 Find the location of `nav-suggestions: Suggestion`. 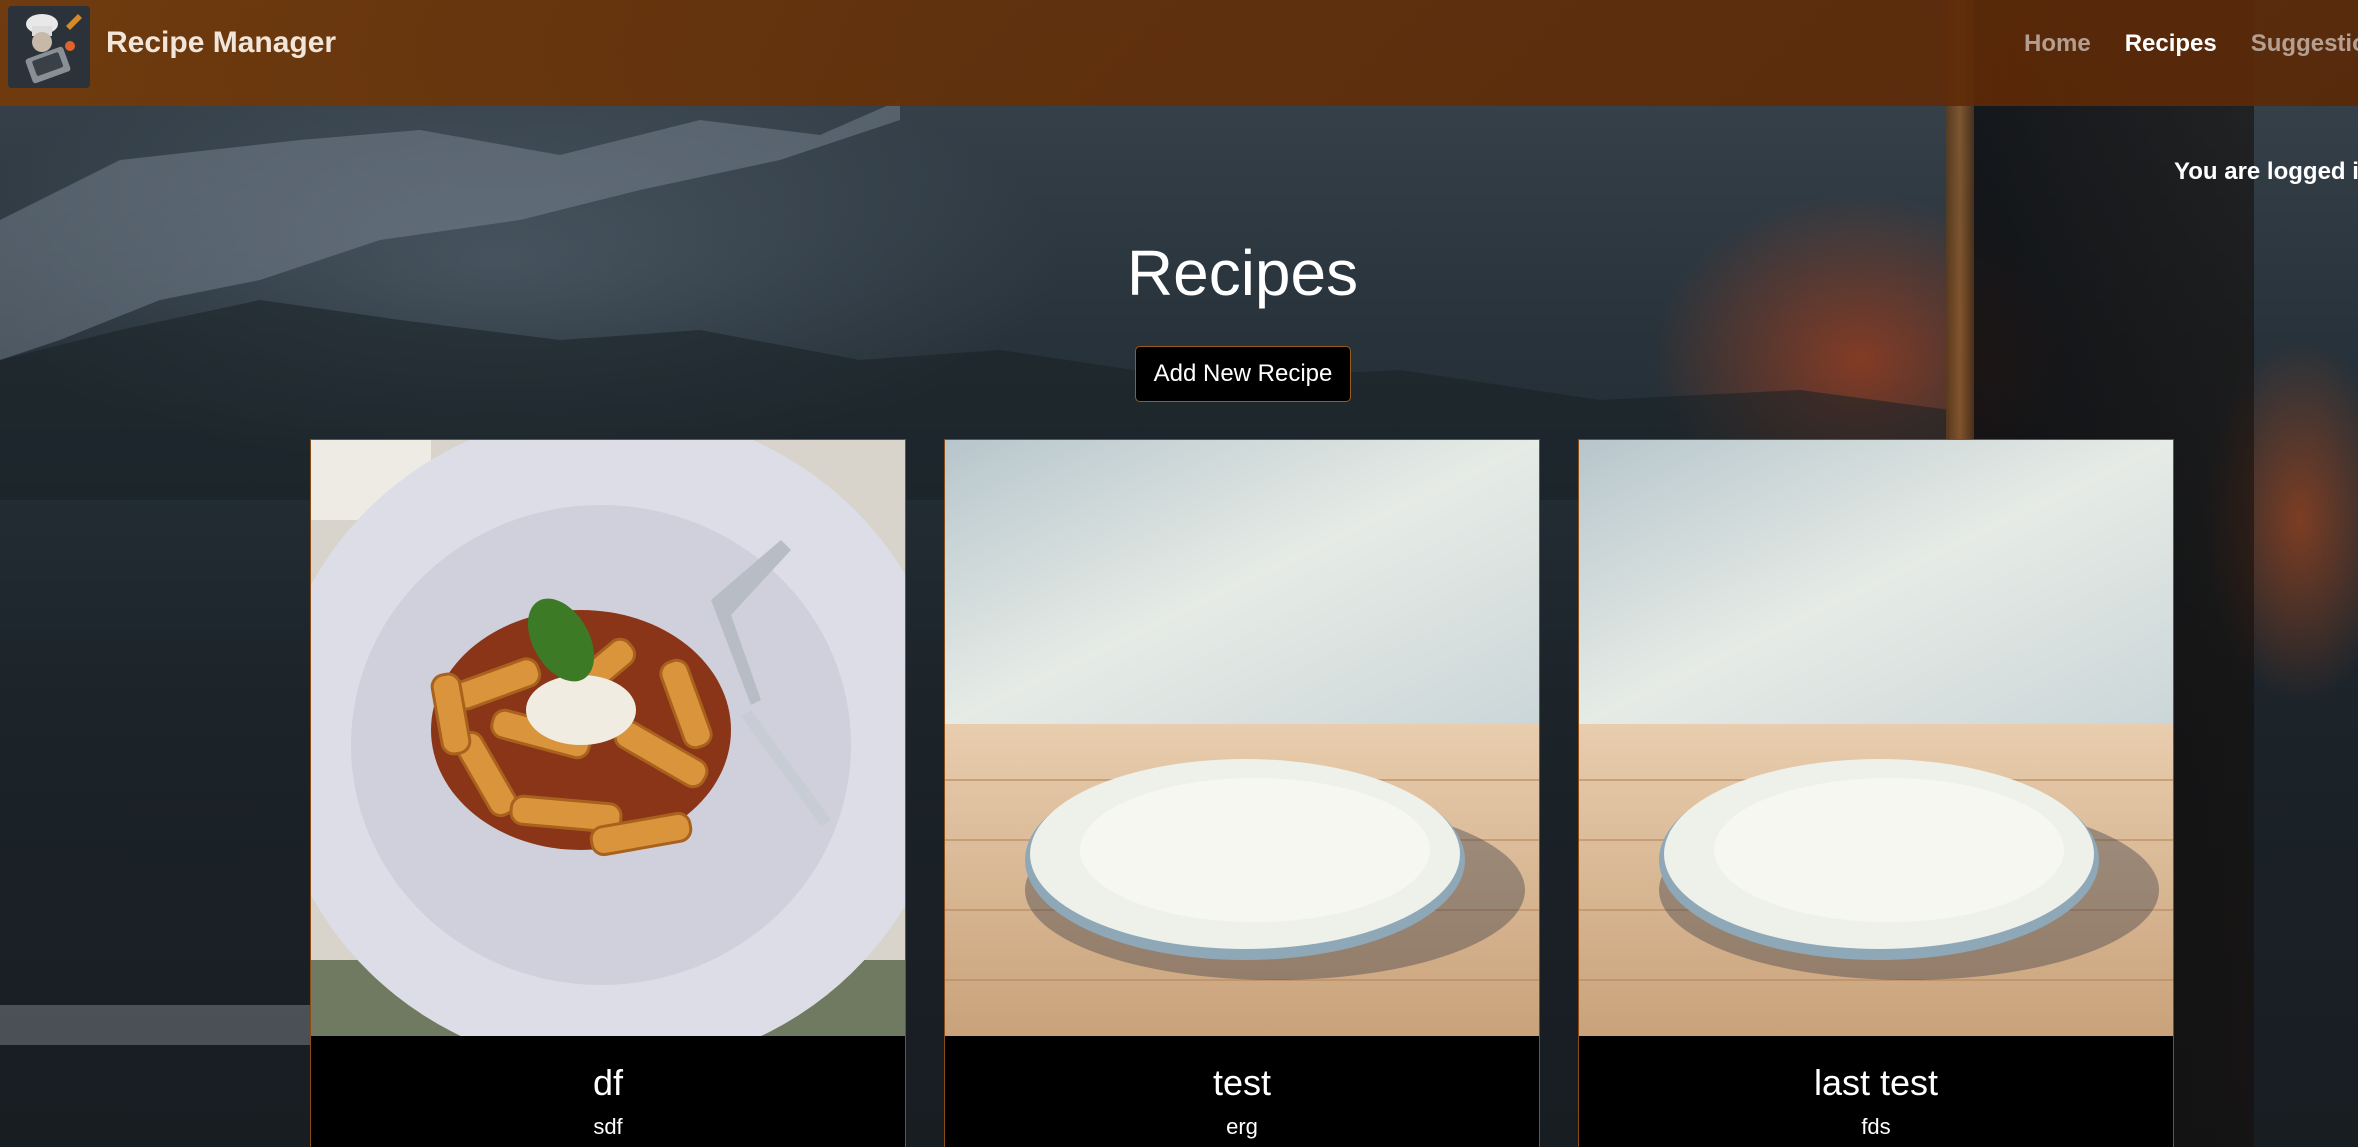

nav-suggestions: Suggestion is located at coordinates (2304, 44).